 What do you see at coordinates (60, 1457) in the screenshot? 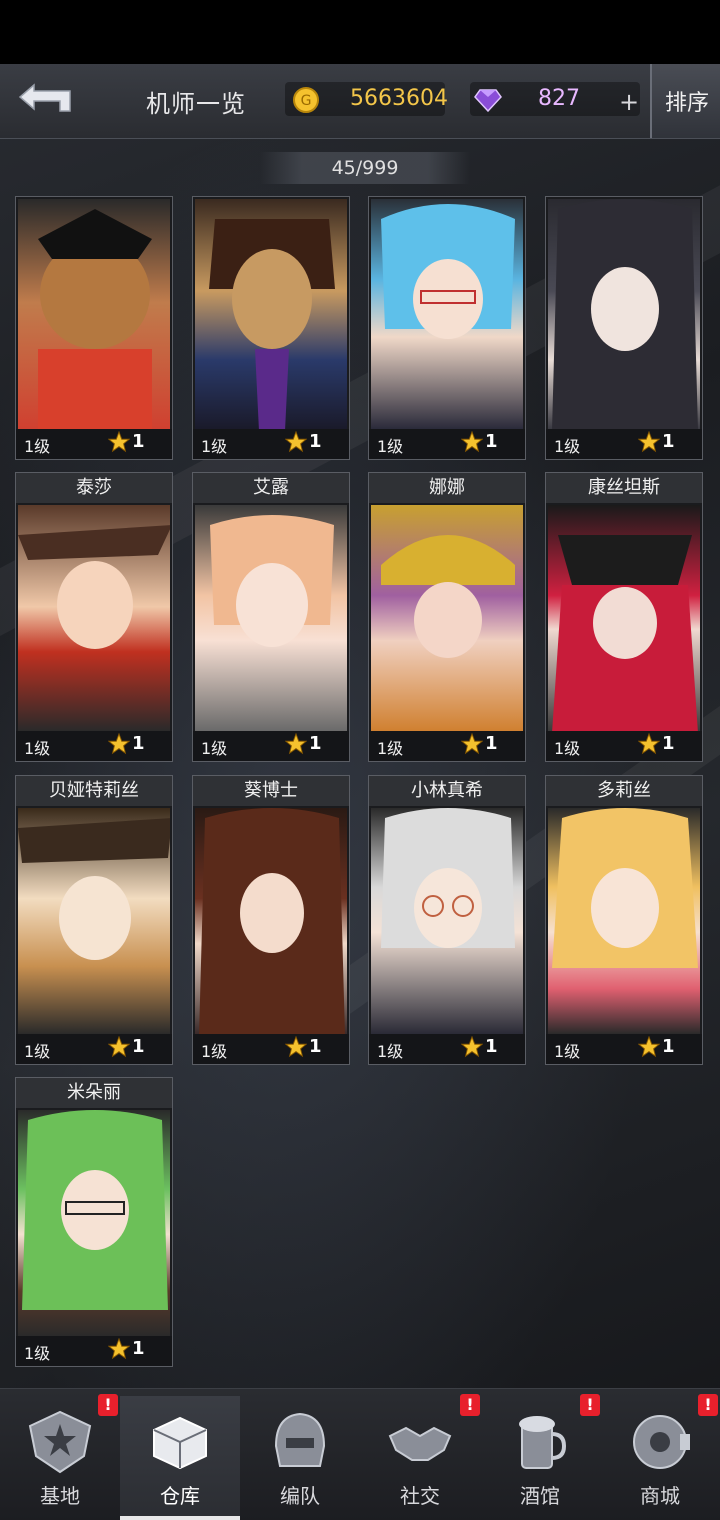
I see `nav-base: ! 基地` at bounding box center [60, 1457].